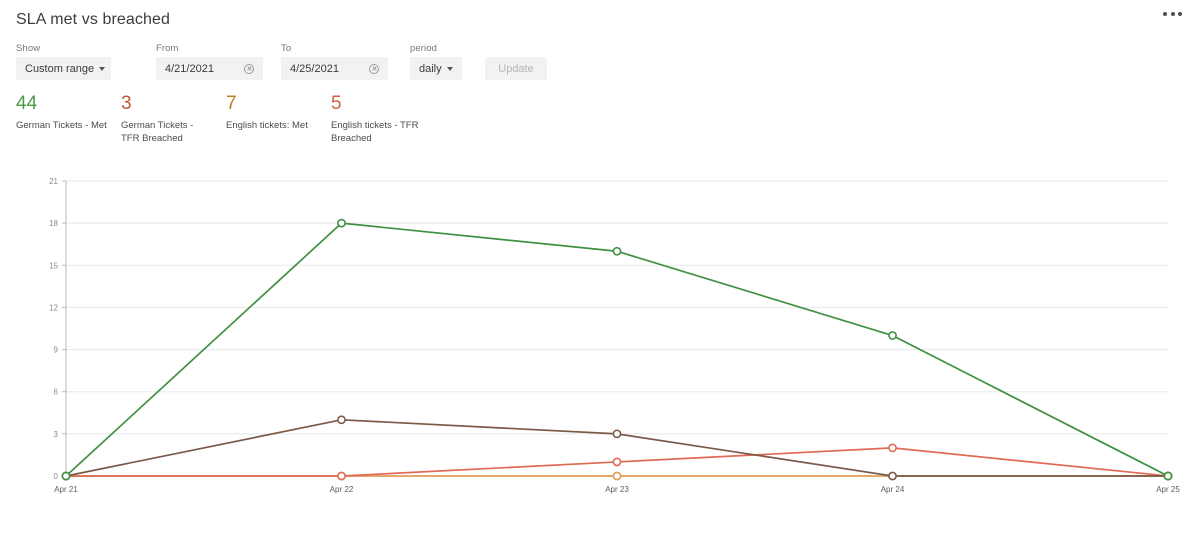  What do you see at coordinates (383, 118) in the screenshot?
I see `kpi-tile: 5 English tickets - TFR Breached` at bounding box center [383, 118].